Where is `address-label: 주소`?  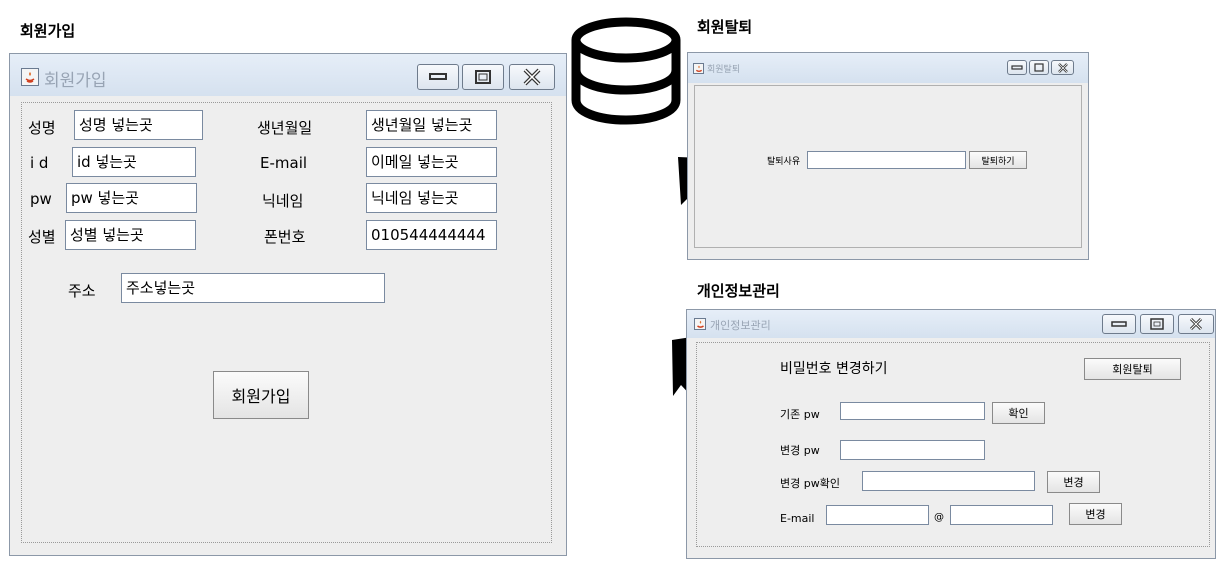 address-label: 주소 is located at coordinates (82, 291).